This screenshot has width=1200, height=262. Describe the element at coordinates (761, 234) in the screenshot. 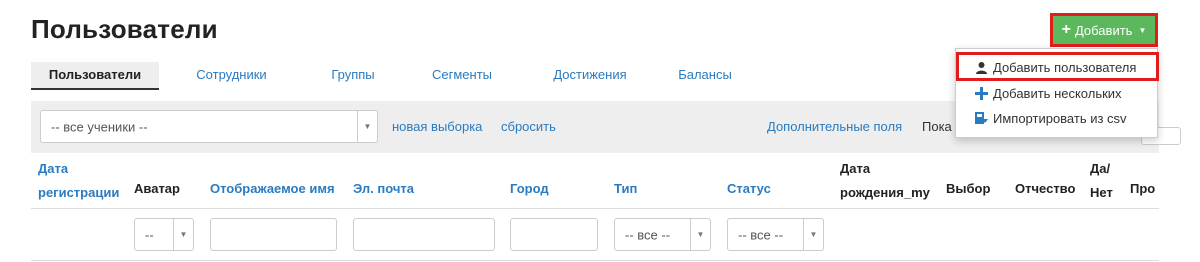

I see `status-filter-value: -- все --` at that location.